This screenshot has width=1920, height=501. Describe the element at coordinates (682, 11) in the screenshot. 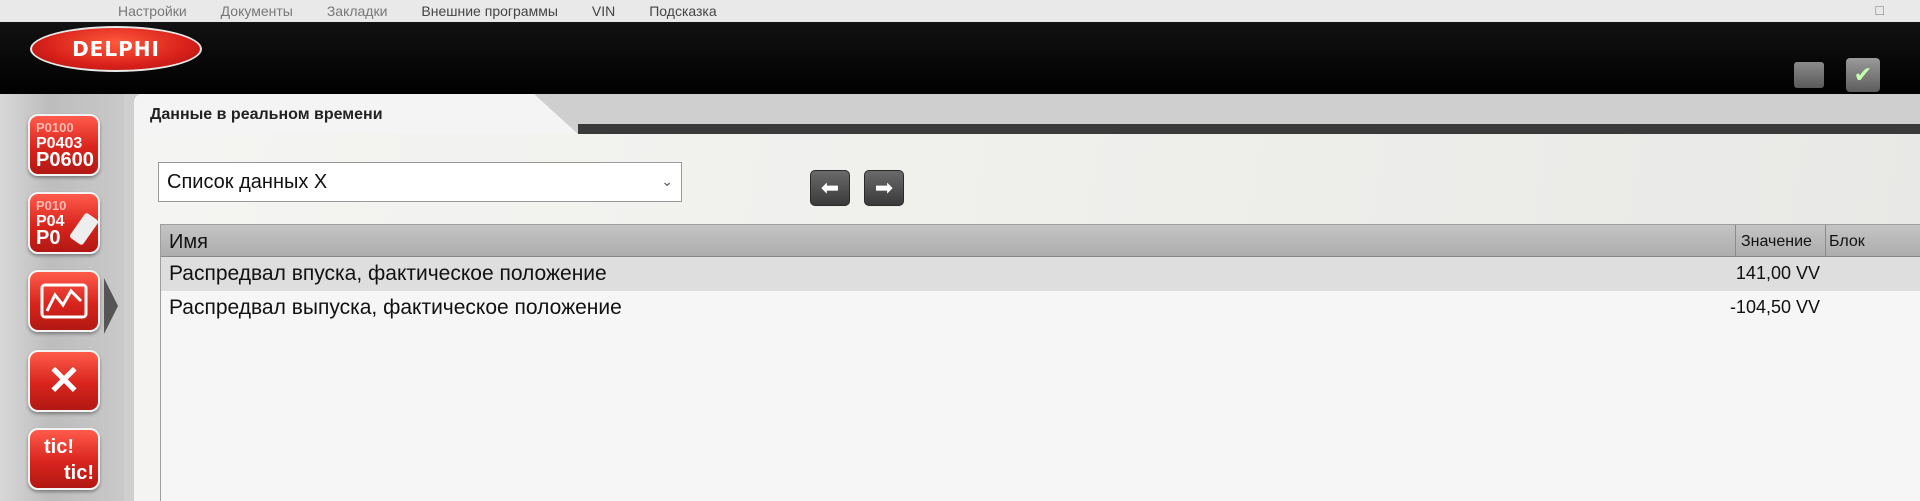

I see `menu-hint: Подсказка` at that location.